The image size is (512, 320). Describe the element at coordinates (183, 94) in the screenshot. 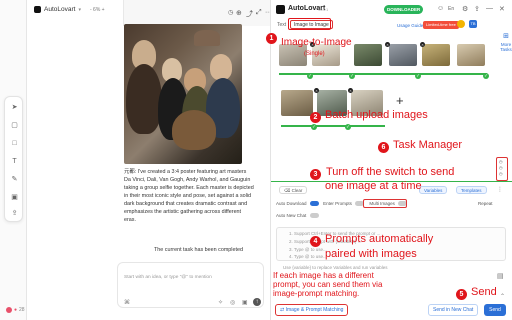

I see `generated-image` at that location.